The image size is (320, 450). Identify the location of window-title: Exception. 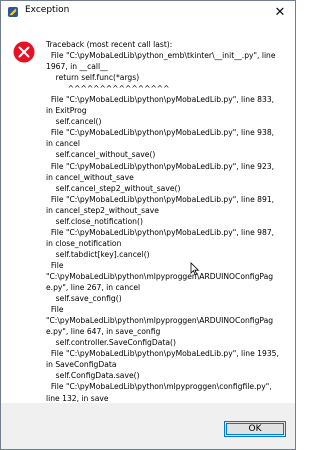
(47, 10).